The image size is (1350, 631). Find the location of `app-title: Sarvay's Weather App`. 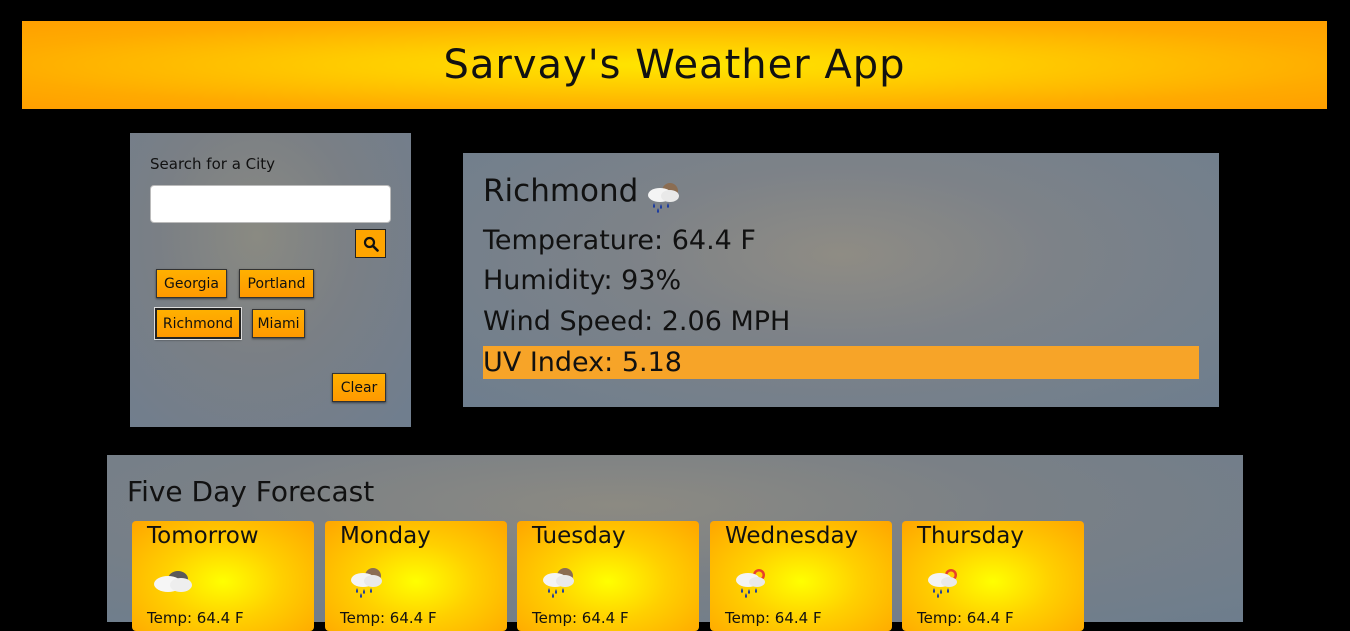

app-title: Sarvay's Weather App is located at coordinates (674, 65).